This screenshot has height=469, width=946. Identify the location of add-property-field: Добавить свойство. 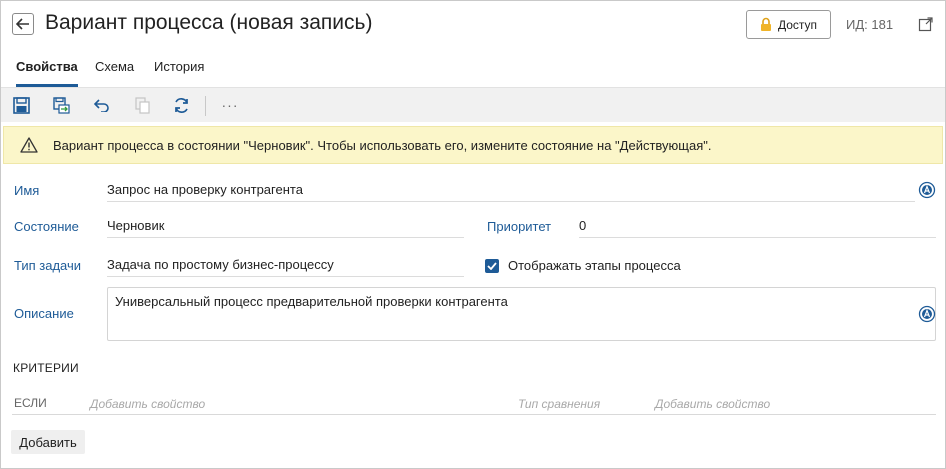
(147, 404).